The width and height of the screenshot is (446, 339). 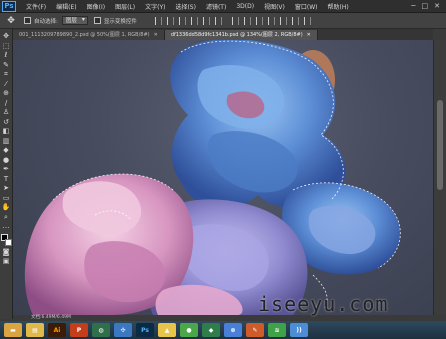 What do you see at coordinates (36, 6) in the screenshot?
I see `menu-file: 文件(F)` at bounding box center [36, 6].